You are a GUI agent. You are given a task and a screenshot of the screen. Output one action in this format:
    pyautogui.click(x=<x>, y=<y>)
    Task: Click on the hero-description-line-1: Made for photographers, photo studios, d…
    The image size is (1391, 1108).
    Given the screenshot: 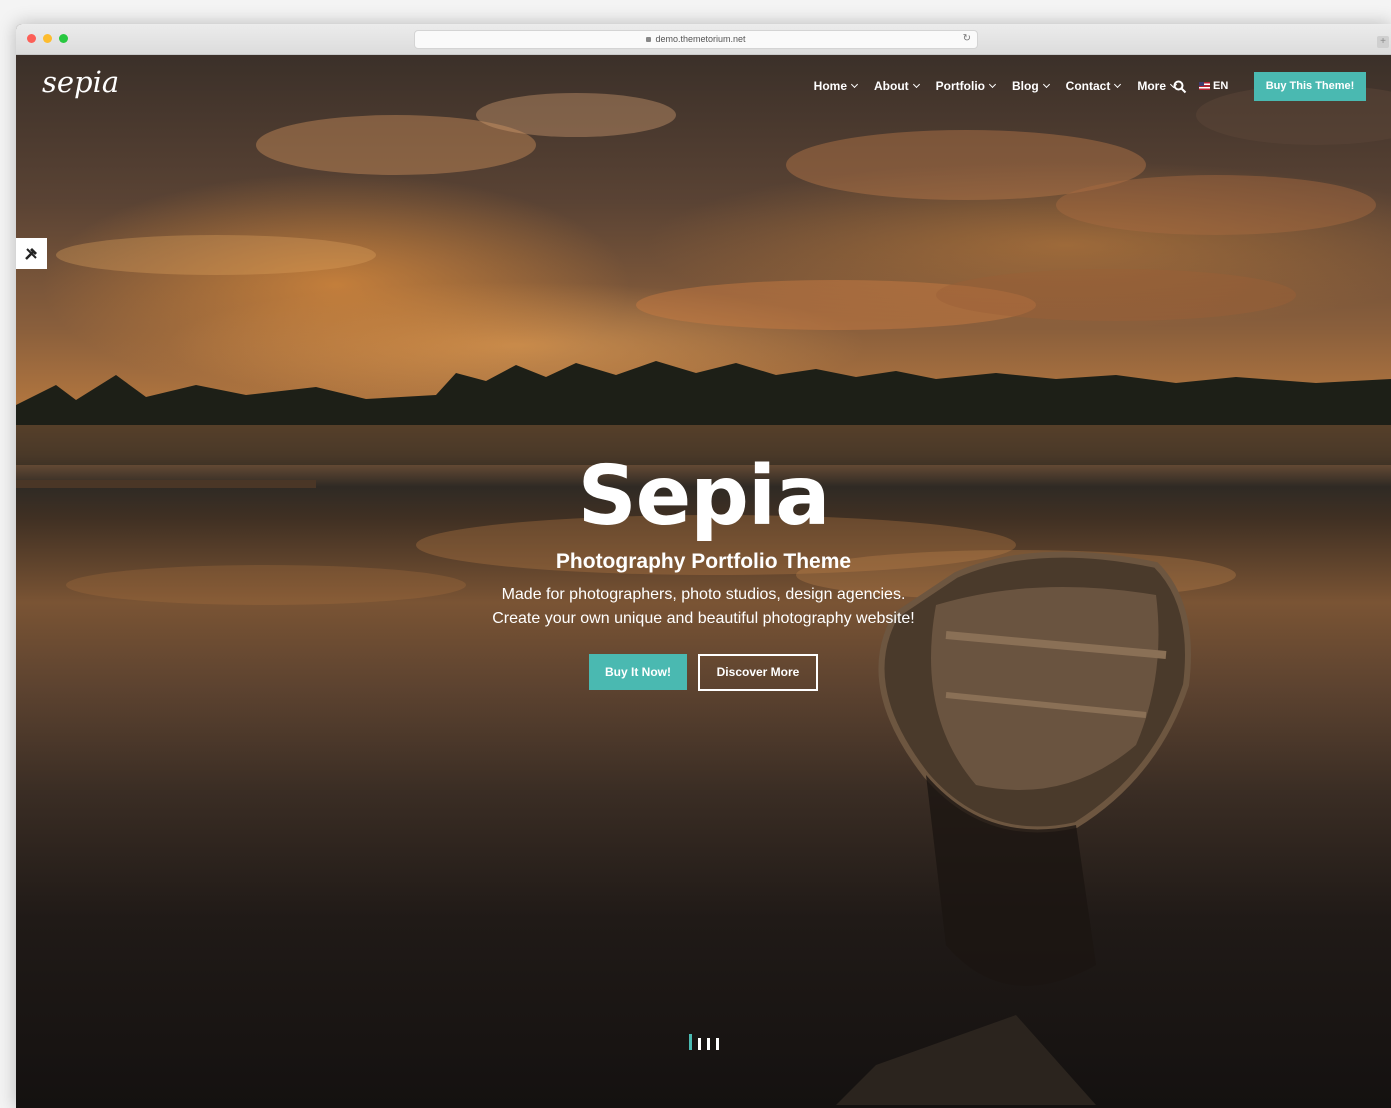 What is the action you would take?
    pyautogui.click(x=703, y=594)
    